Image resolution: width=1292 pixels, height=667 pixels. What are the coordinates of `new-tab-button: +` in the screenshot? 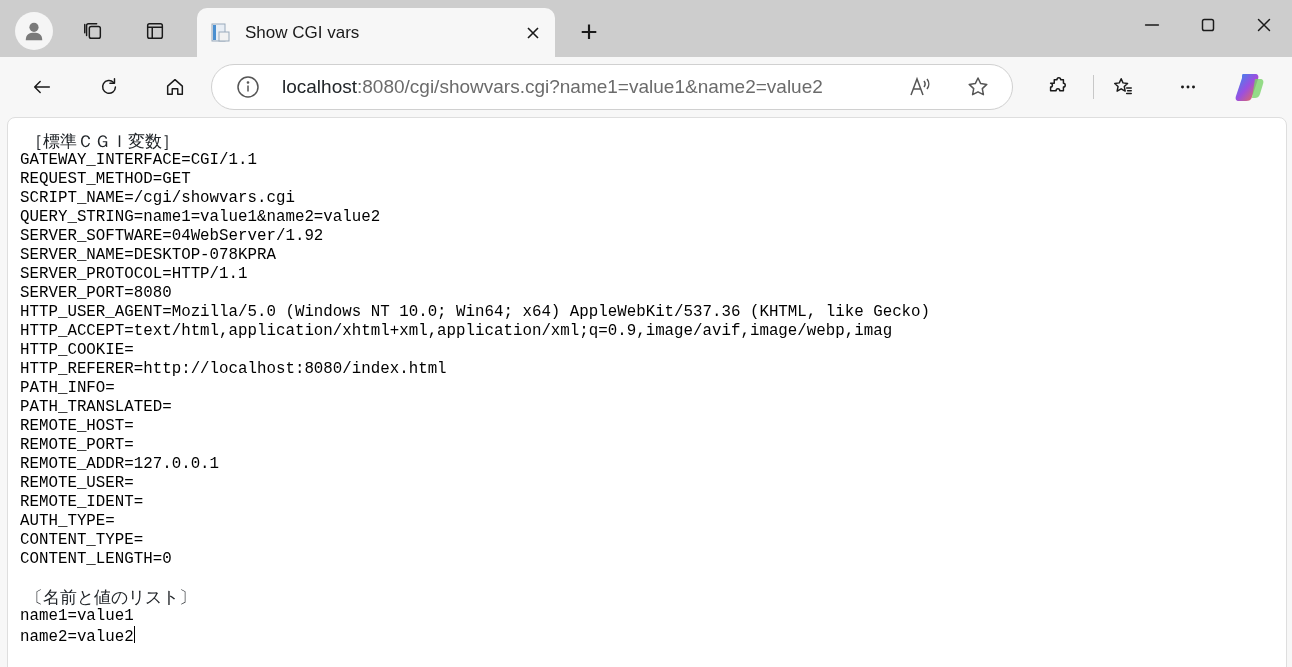 It's located at (589, 31).